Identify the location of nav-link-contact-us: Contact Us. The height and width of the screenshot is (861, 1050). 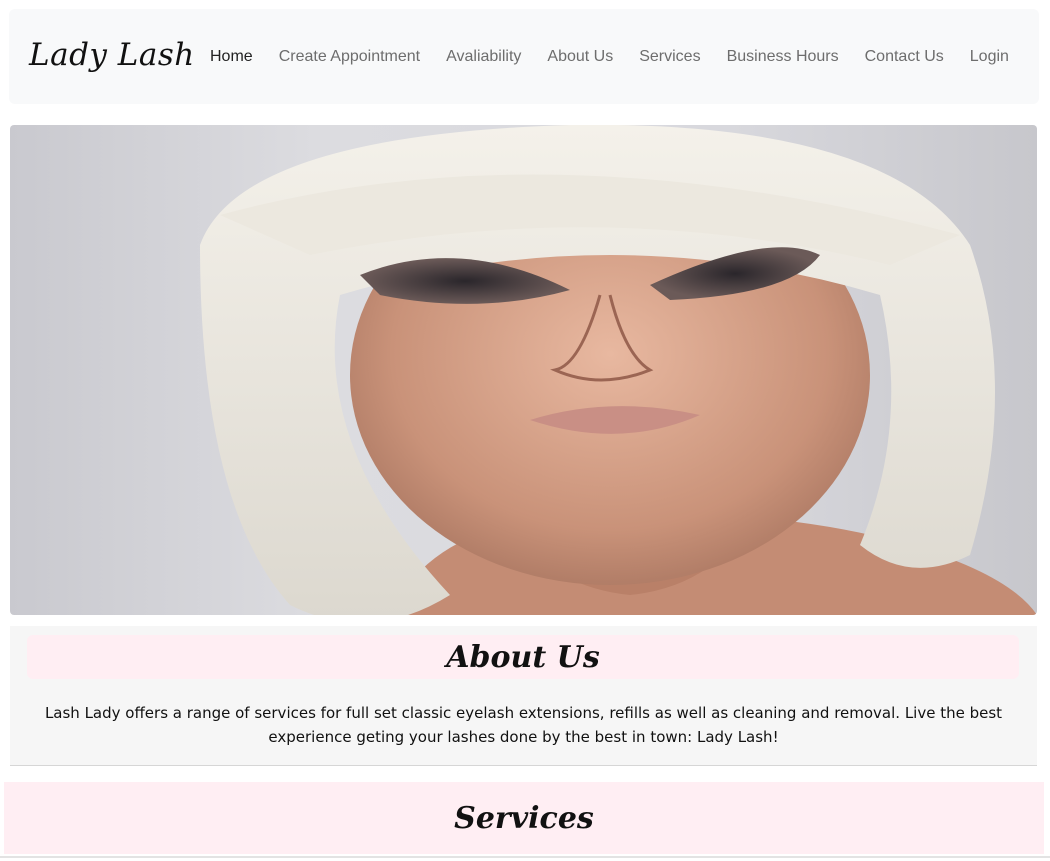
(904, 56).